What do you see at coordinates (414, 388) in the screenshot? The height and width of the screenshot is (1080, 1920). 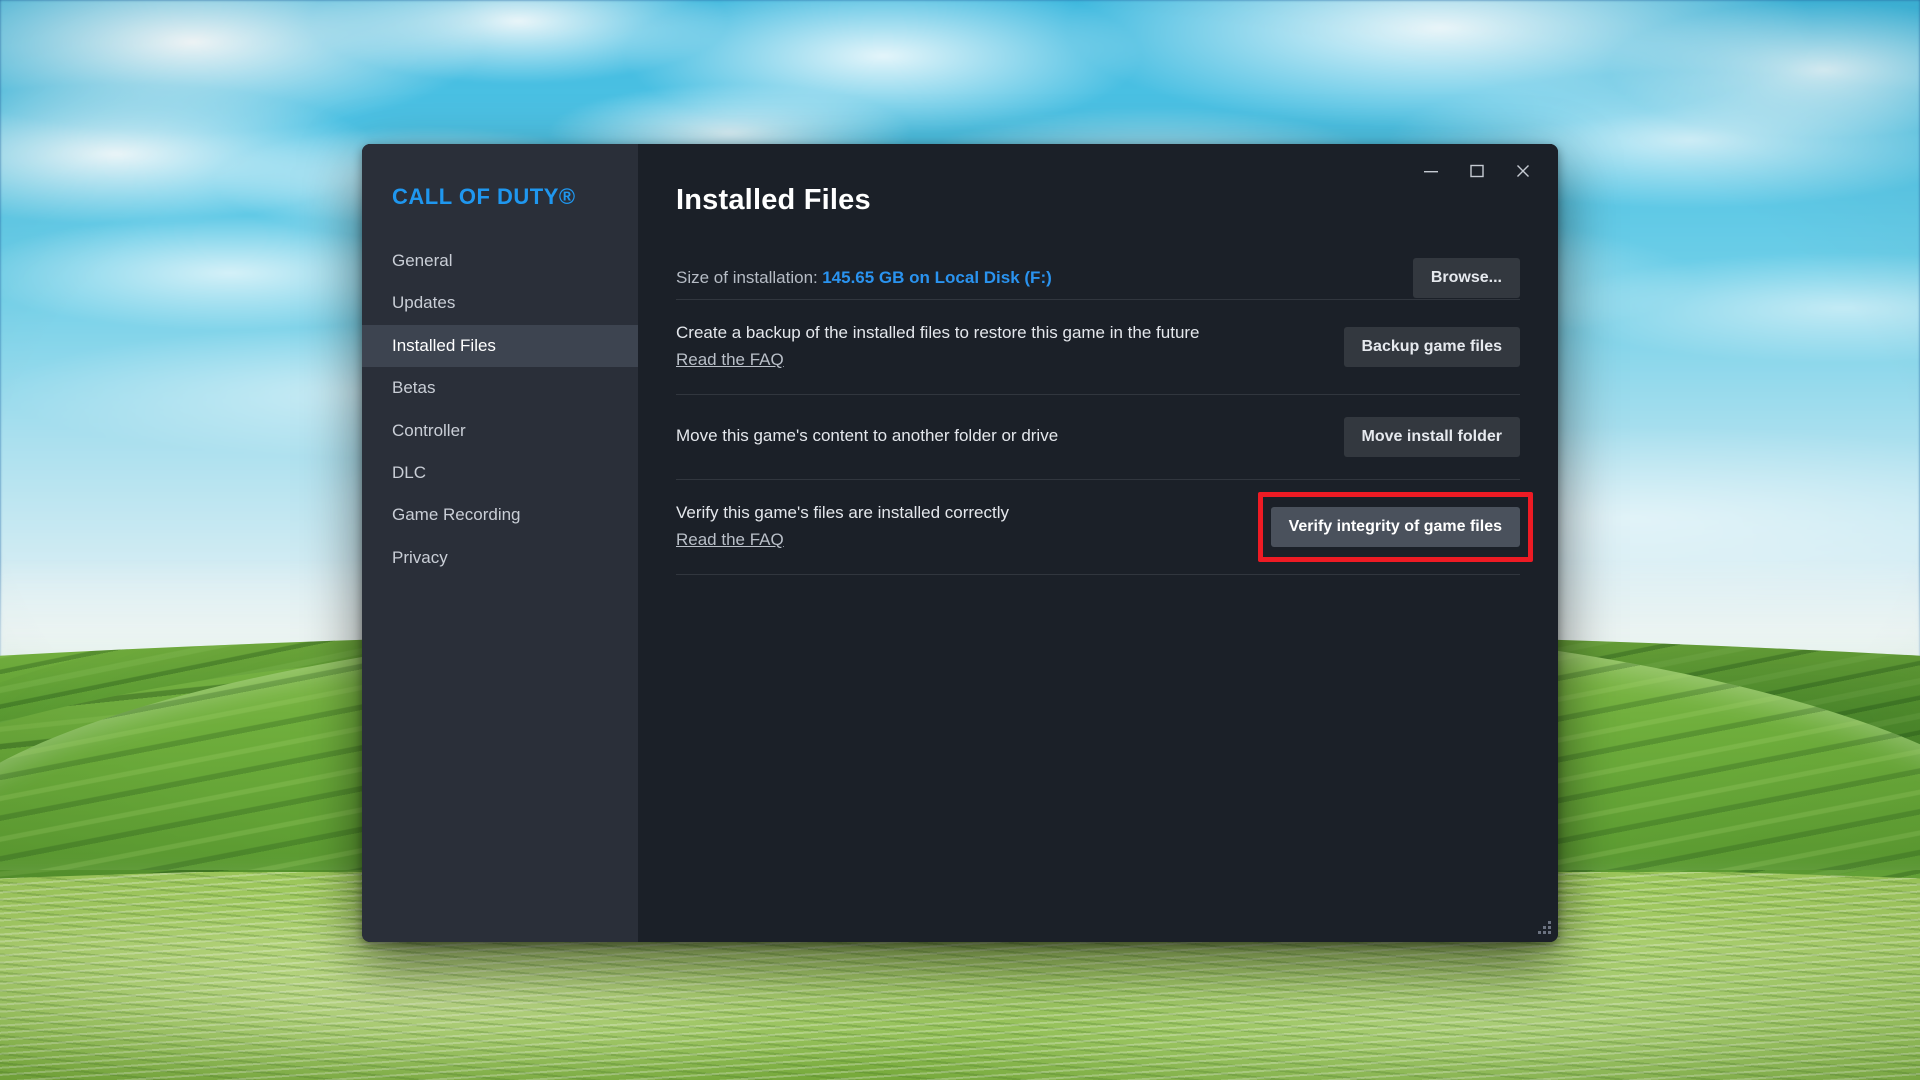 I see `sidebar-item-label: Betas` at bounding box center [414, 388].